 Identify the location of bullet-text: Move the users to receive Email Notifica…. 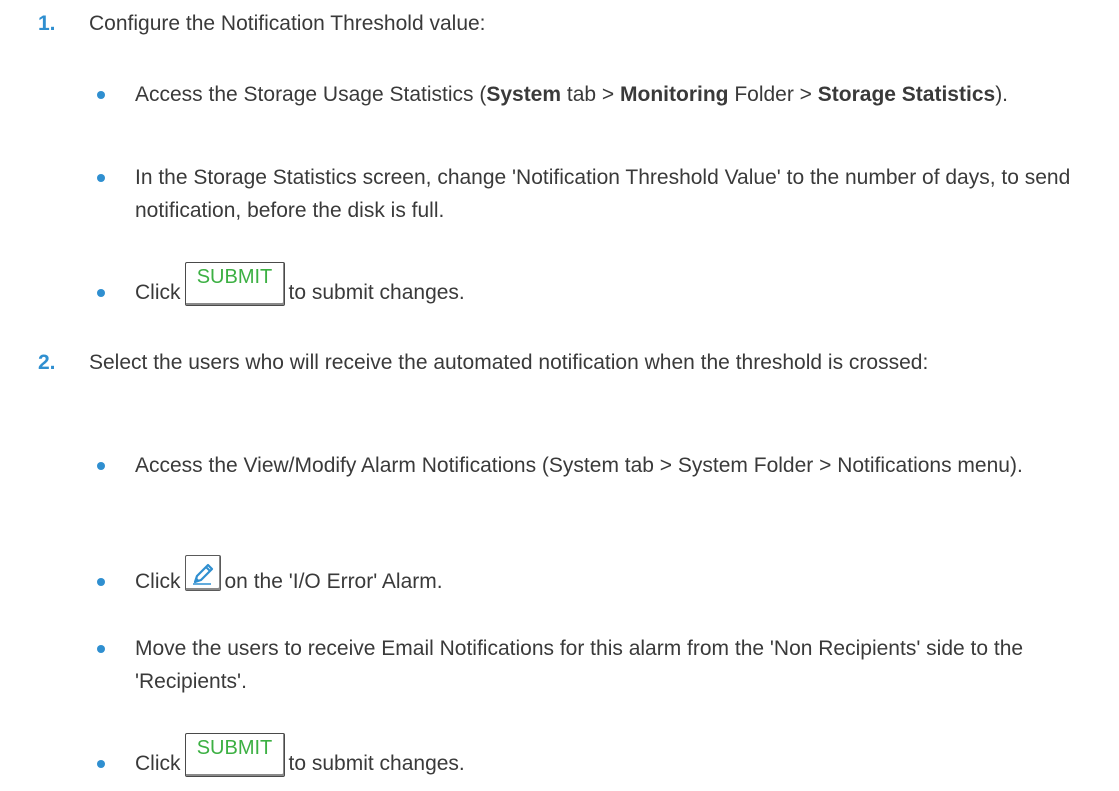
(579, 665).